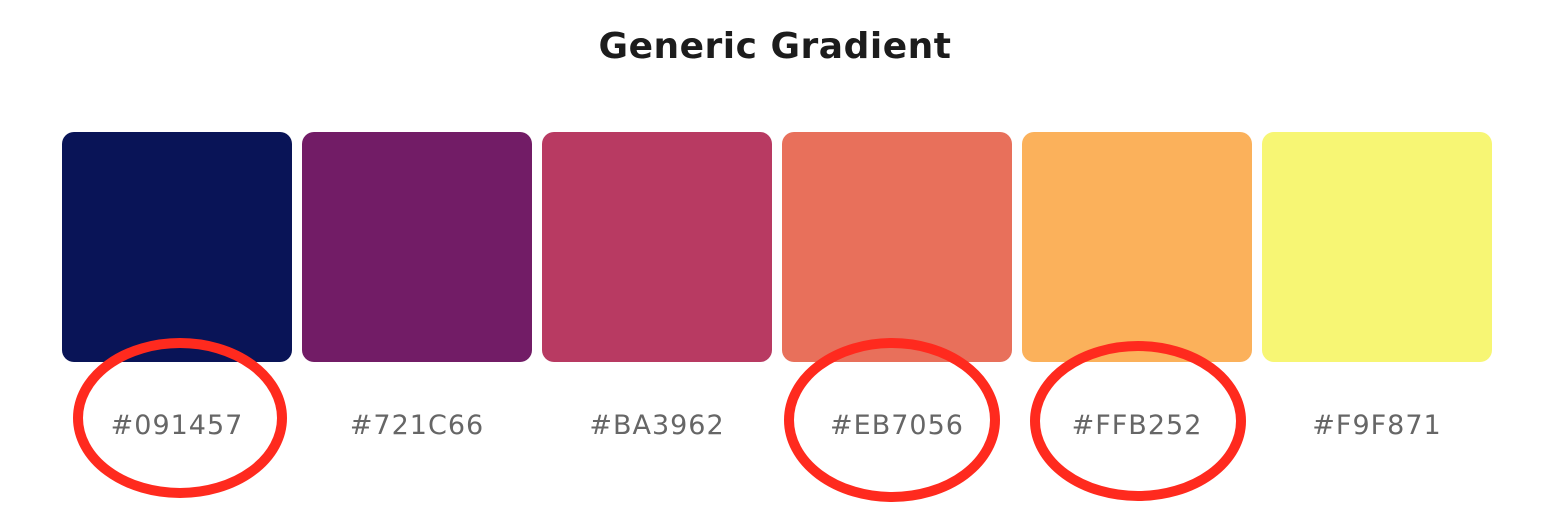 The width and height of the screenshot is (1550, 518). What do you see at coordinates (657, 425) in the screenshot?
I see `hex-code-3: #BA3962` at bounding box center [657, 425].